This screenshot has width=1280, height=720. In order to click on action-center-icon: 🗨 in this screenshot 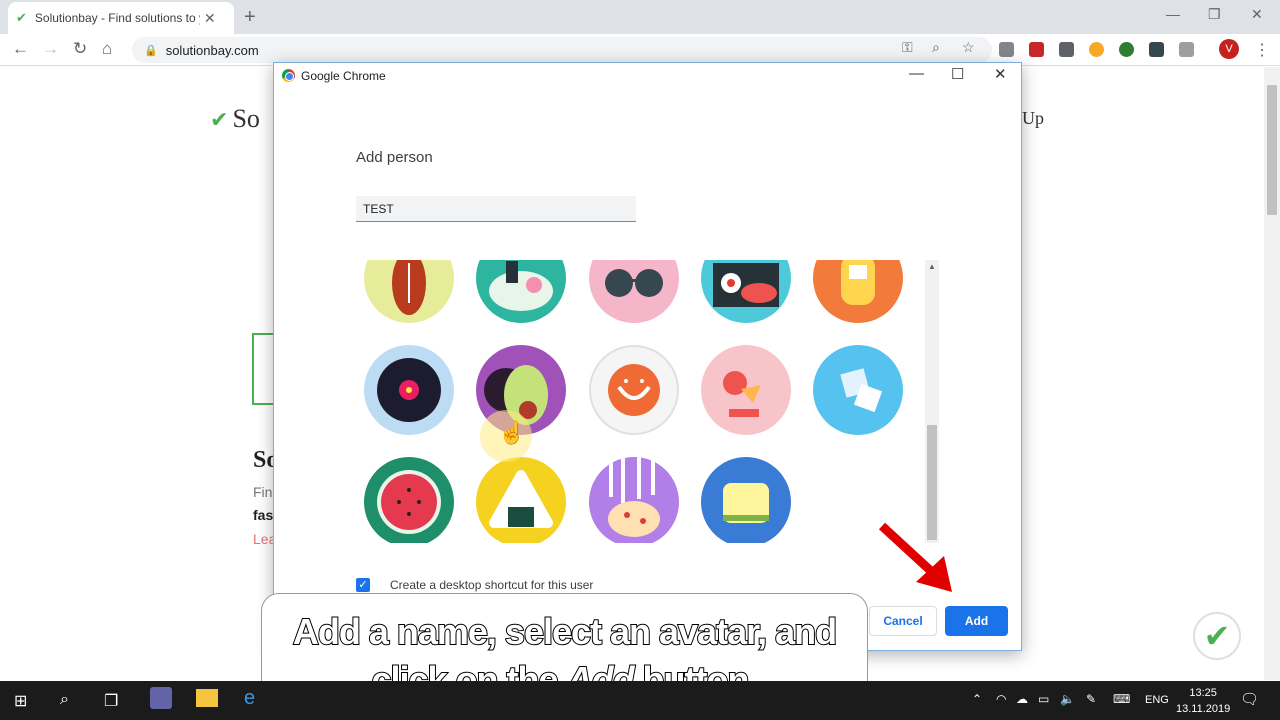, I will do `click(1249, 699)`.